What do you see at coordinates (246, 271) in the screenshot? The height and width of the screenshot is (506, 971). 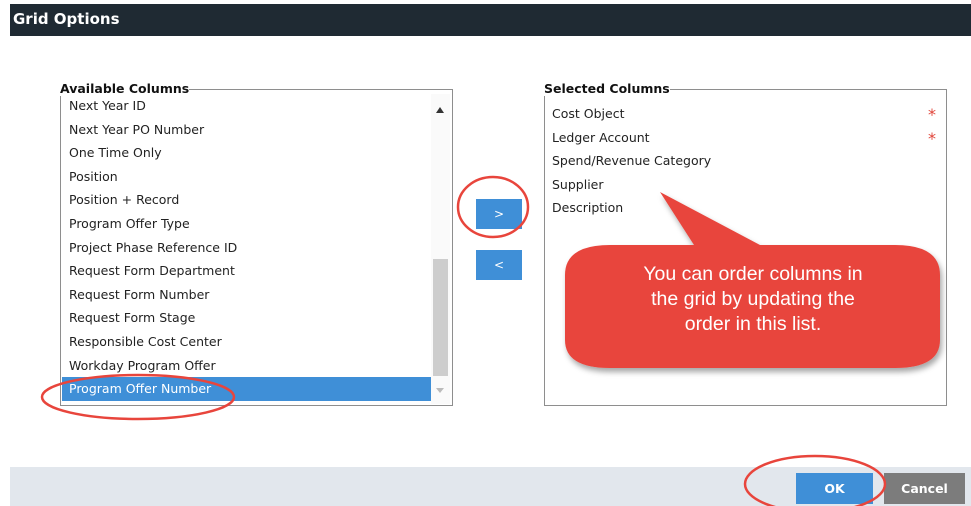 I see `list-item: Request Form Department` at bounding box center [246, 271].